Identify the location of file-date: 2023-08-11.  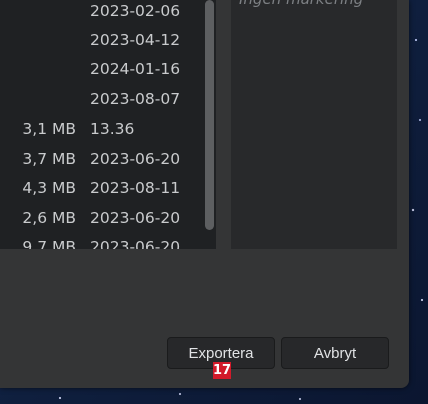
(135, 188).